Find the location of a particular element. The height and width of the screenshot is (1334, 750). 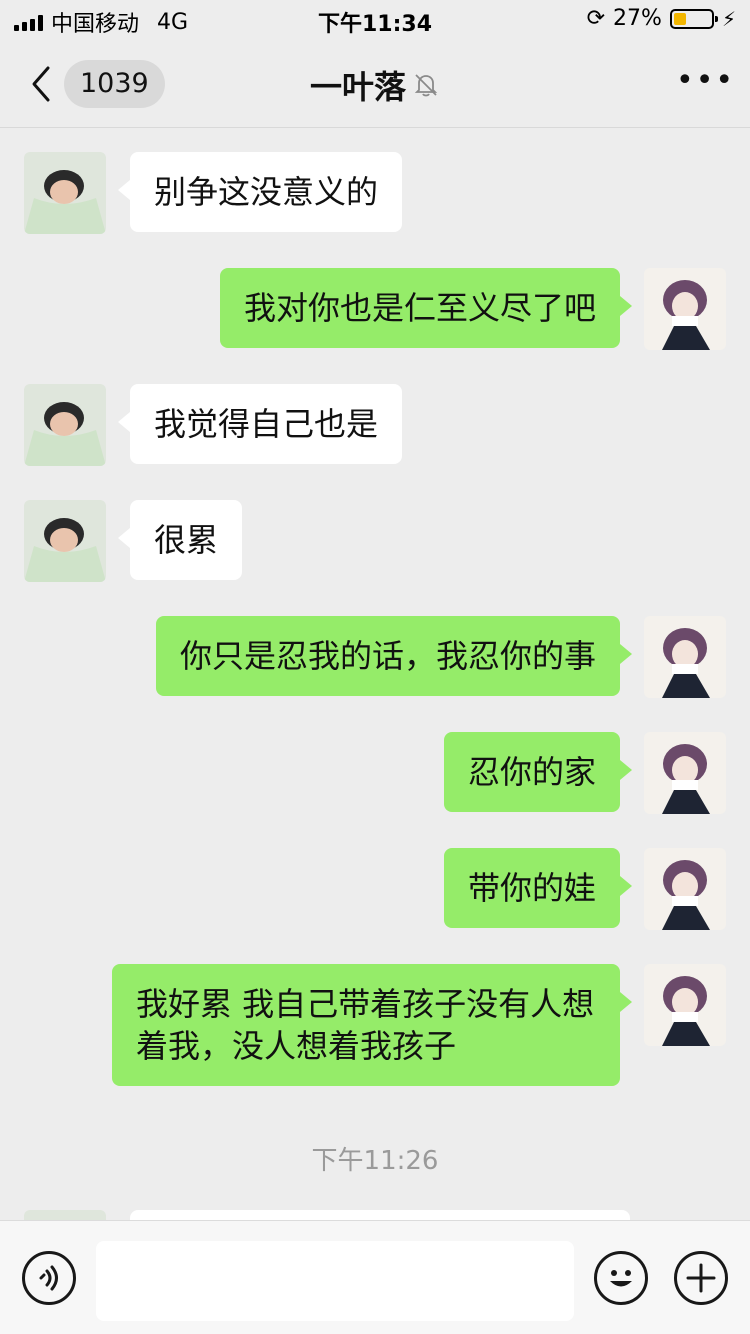

message-bubble: 我好累 我自己带着孩子没有人想着我，没人想着我孩子 is located at coordinates (372, 1025).